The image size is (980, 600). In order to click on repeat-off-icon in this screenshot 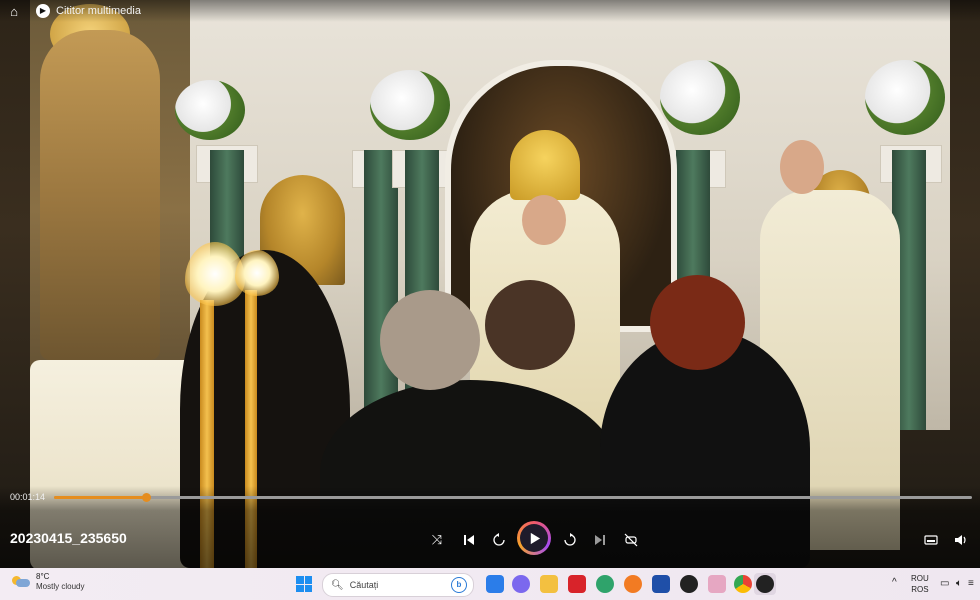, I will do `click(631, 540)`.